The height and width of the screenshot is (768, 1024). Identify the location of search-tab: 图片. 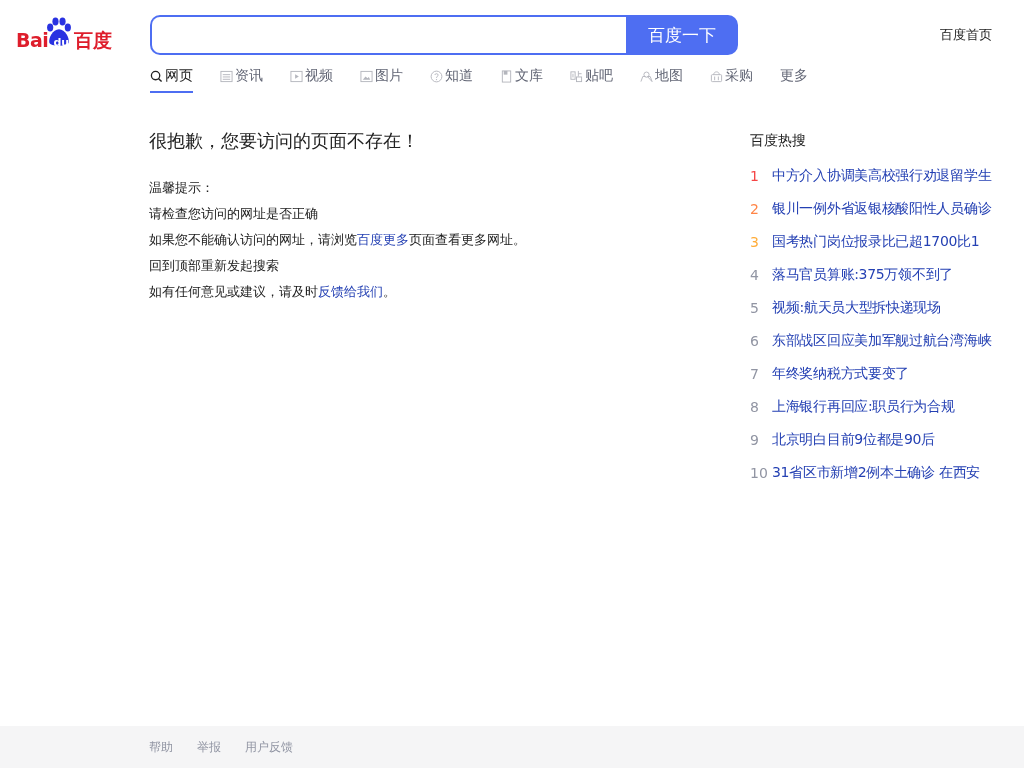
(381, 78).